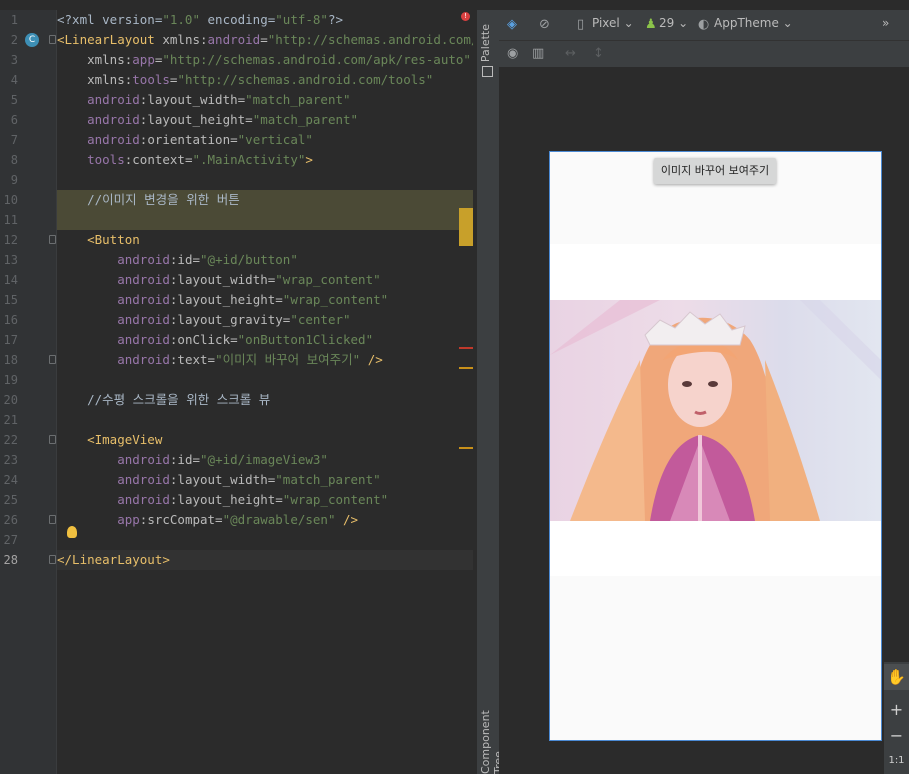 This screenshot has height=774, width=909. I want to click on code-line: <Button, so click(265, 240).